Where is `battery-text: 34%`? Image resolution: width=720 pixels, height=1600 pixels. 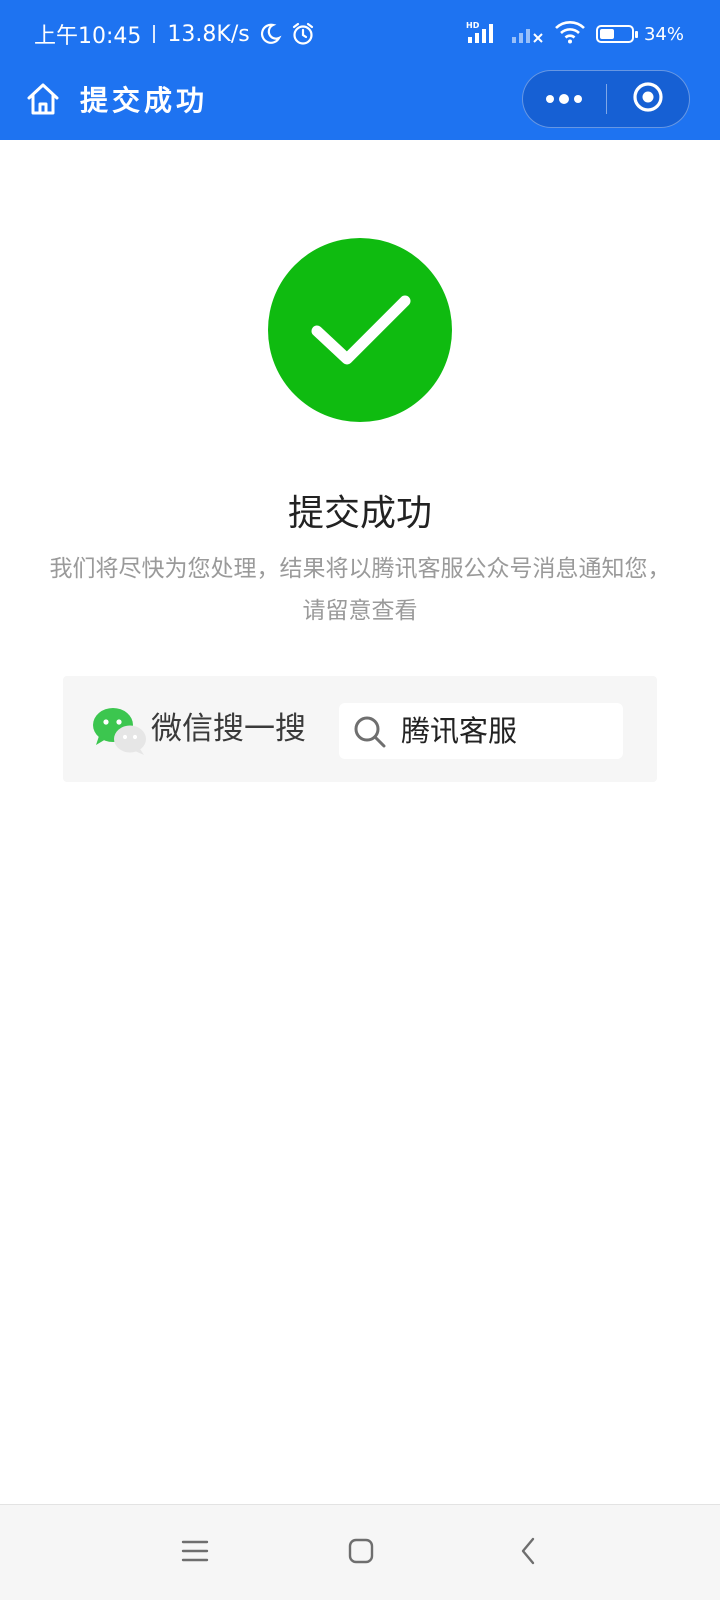
battery-text: 34% is located at coordinates (663, 34).